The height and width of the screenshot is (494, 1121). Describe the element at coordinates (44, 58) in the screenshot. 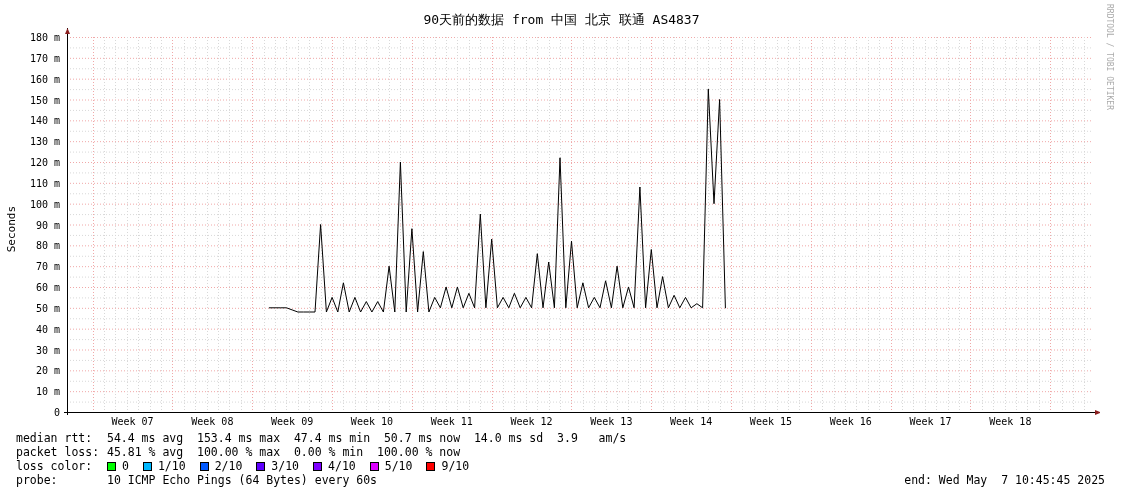

I see `tick-label: 170 m` at that location.